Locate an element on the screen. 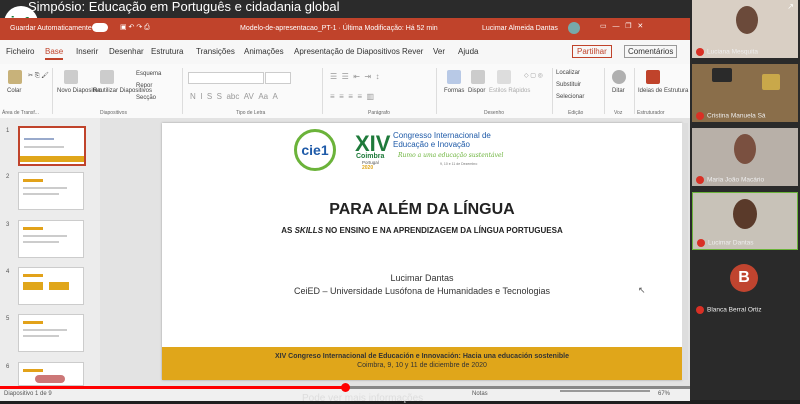 This screenshot has width=800, height=404. design-ideas-icon is located at coordinates (653, 77).